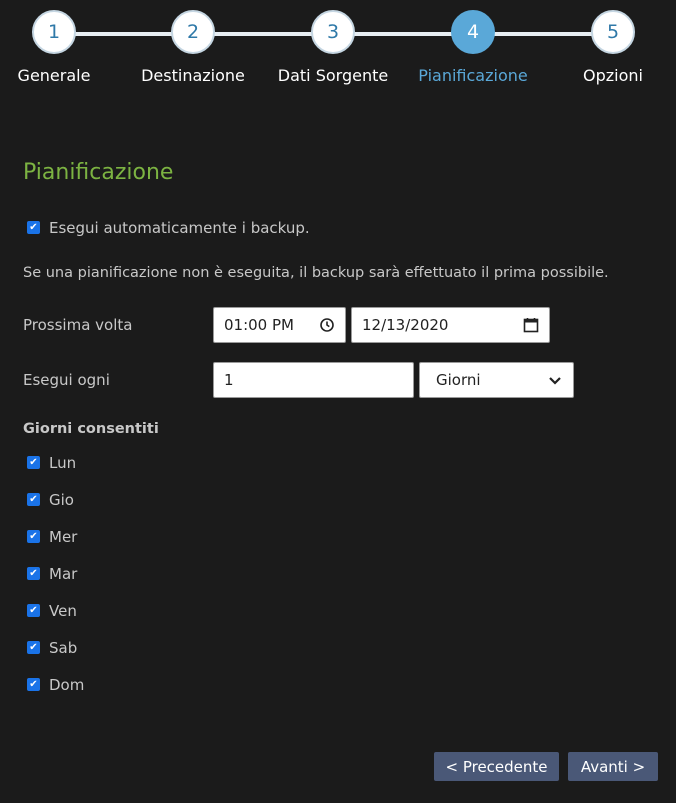  I want to click on repeat-interval-value: 1, so click(229, 380).